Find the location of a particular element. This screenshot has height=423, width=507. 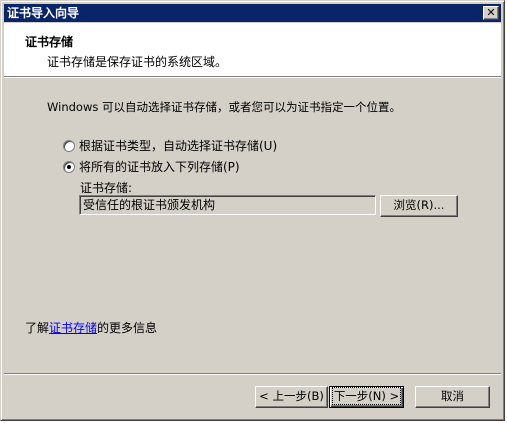

radio-auto-label: 根据证书类型，自动选择证书存储(U) is located at coordinates (178, 146).